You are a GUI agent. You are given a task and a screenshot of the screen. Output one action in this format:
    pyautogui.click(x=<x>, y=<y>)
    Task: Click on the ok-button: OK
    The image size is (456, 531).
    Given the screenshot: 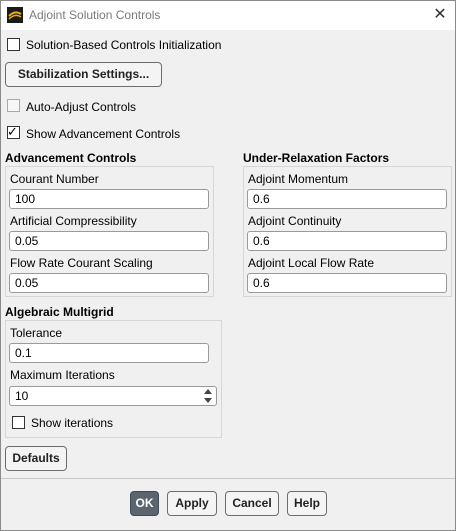 What is the action you would take?
    pyautogui.click(x=144, y=503)
    